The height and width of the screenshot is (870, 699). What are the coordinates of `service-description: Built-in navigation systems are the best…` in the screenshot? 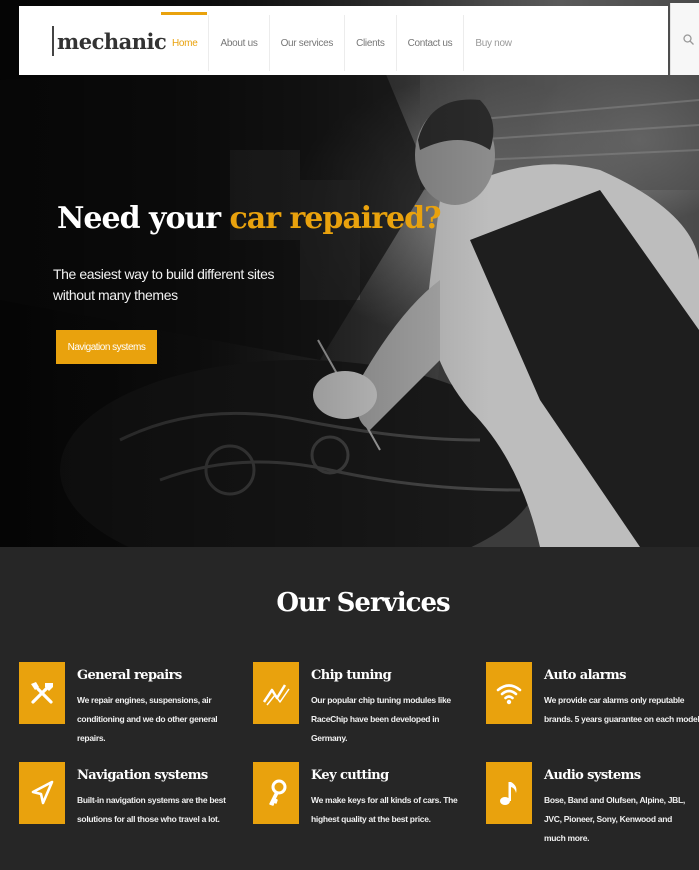 It's located at (151, 809).